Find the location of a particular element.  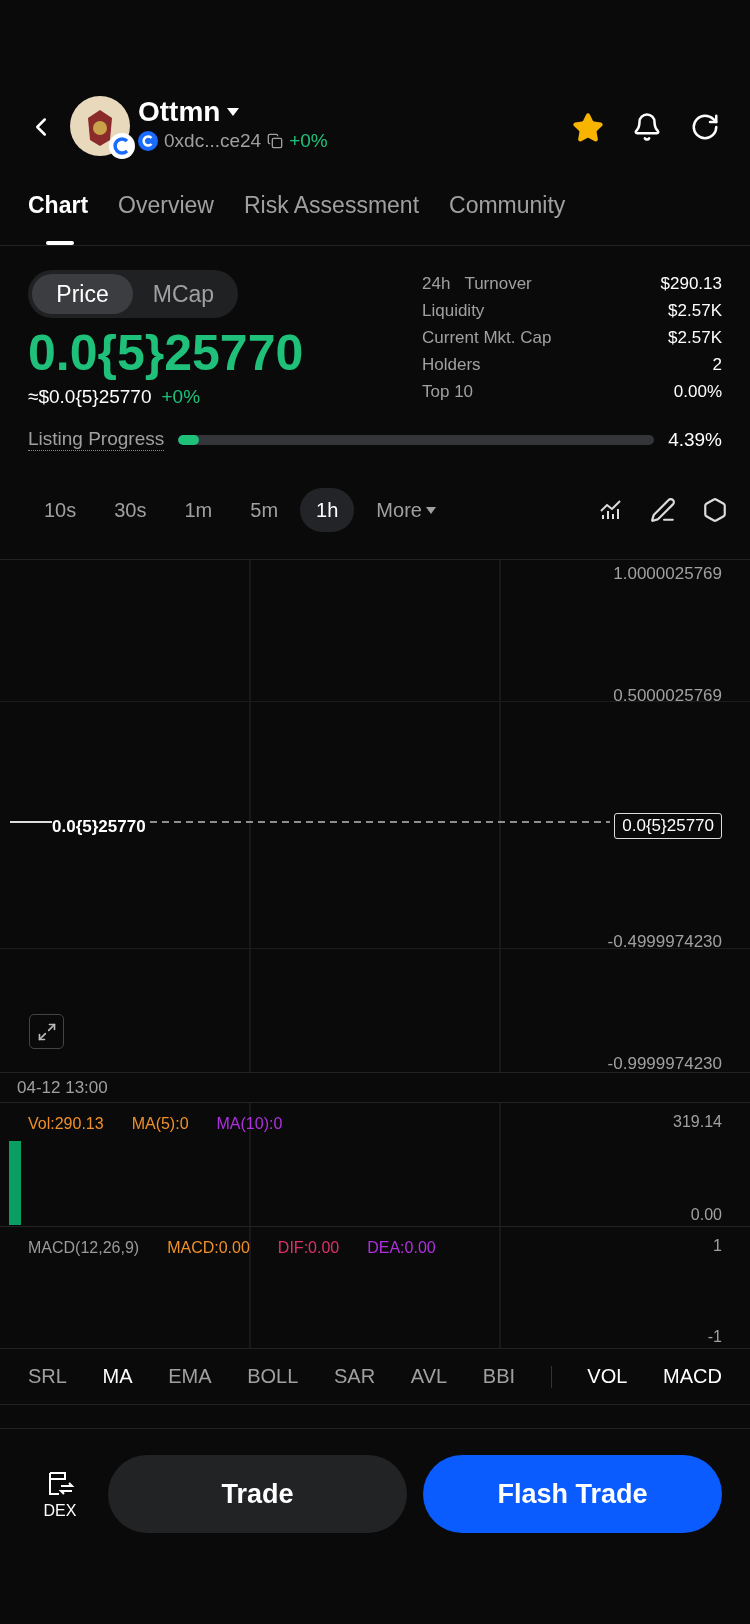

stat-label: Current Mkt. Cap is located at coordinates (487, 338).